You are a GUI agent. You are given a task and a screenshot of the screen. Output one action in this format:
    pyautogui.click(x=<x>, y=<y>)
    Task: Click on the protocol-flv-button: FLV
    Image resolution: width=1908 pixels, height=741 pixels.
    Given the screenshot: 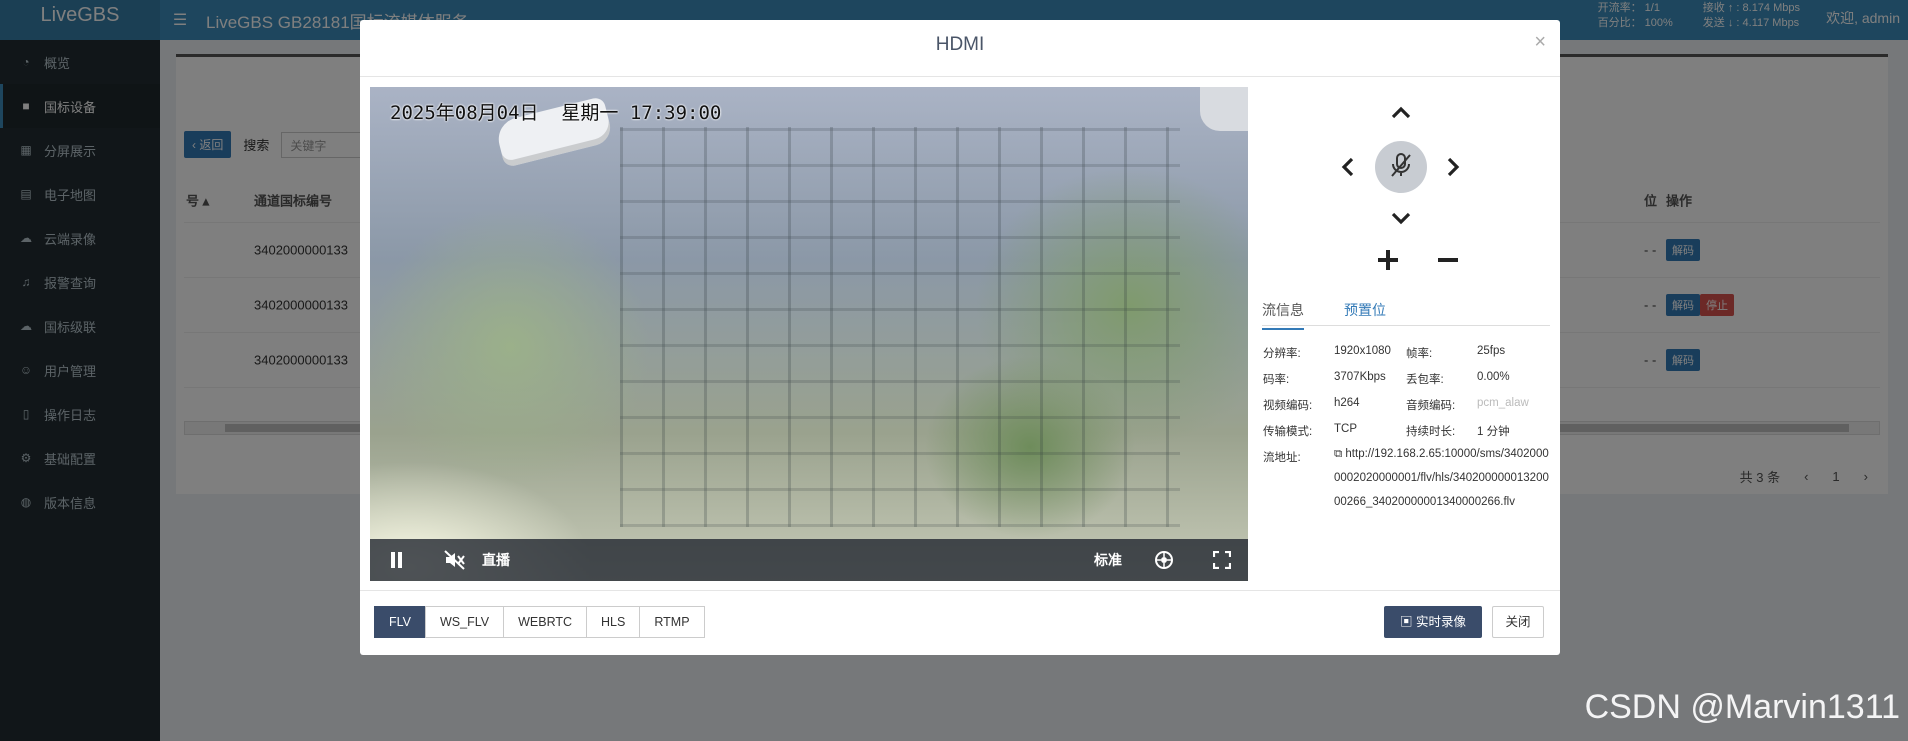 What is the action you would take?
    pyautogui.click(x=400, y=622)
    